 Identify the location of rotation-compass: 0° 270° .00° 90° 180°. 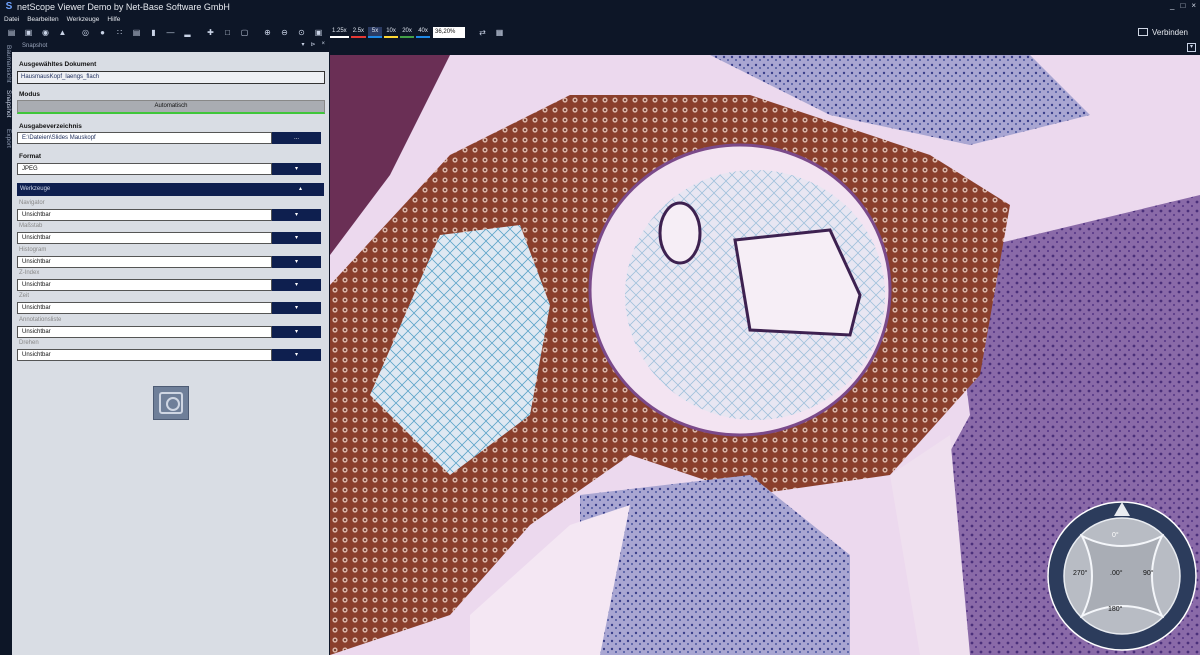
(1122, 576).